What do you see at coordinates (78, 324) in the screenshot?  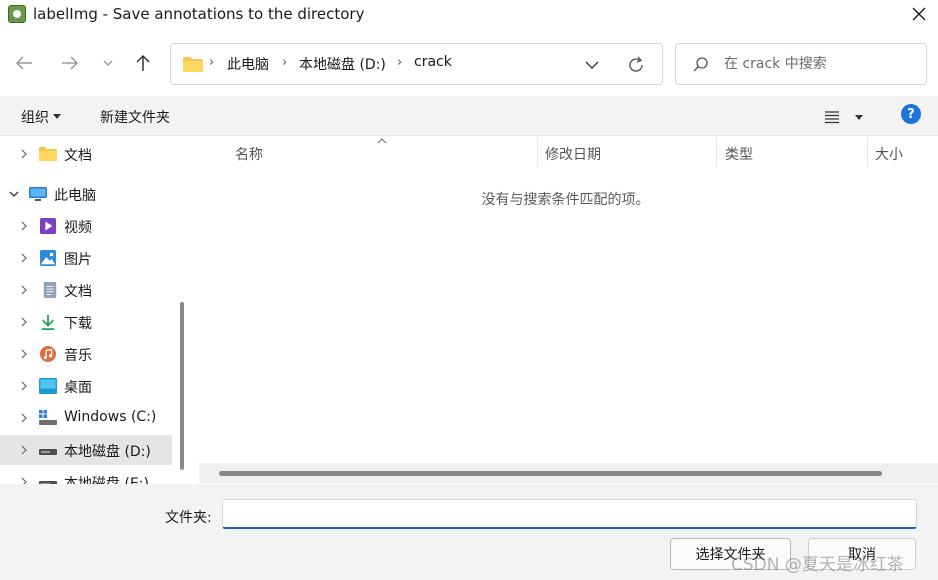 I see `sidebar-item-label: 下载` at bounding box center [78, 324].